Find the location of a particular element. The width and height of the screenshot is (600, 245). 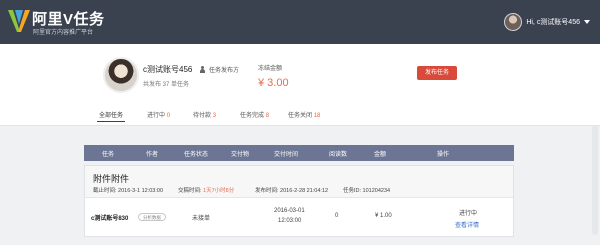

column-header: 交付时间 is located at coordinates (286, 155).